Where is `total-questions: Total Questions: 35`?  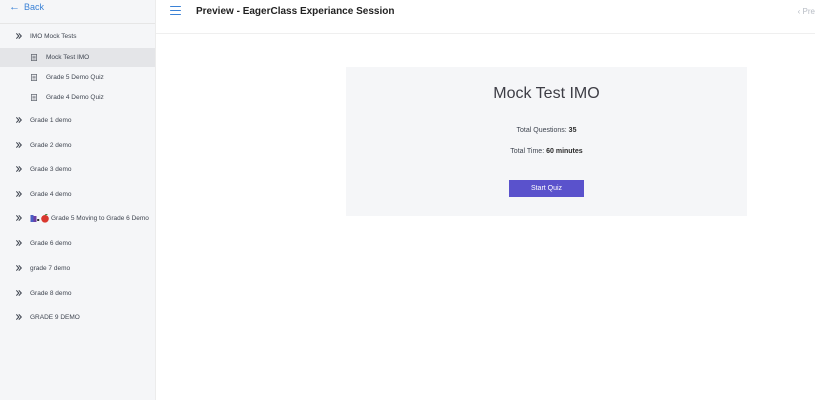 total-questions: Total Questions: 35 is located at coordinates (546, 130).